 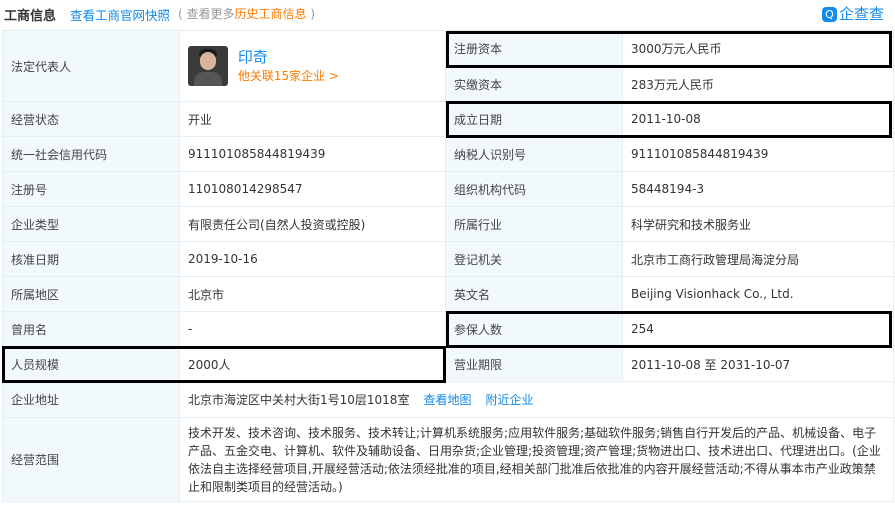 I want to click on section-header: 工商信息 查看工商官网快照 ( 查看更多历史工商信息 ) Q 企查查, so click(x=447, y=13).